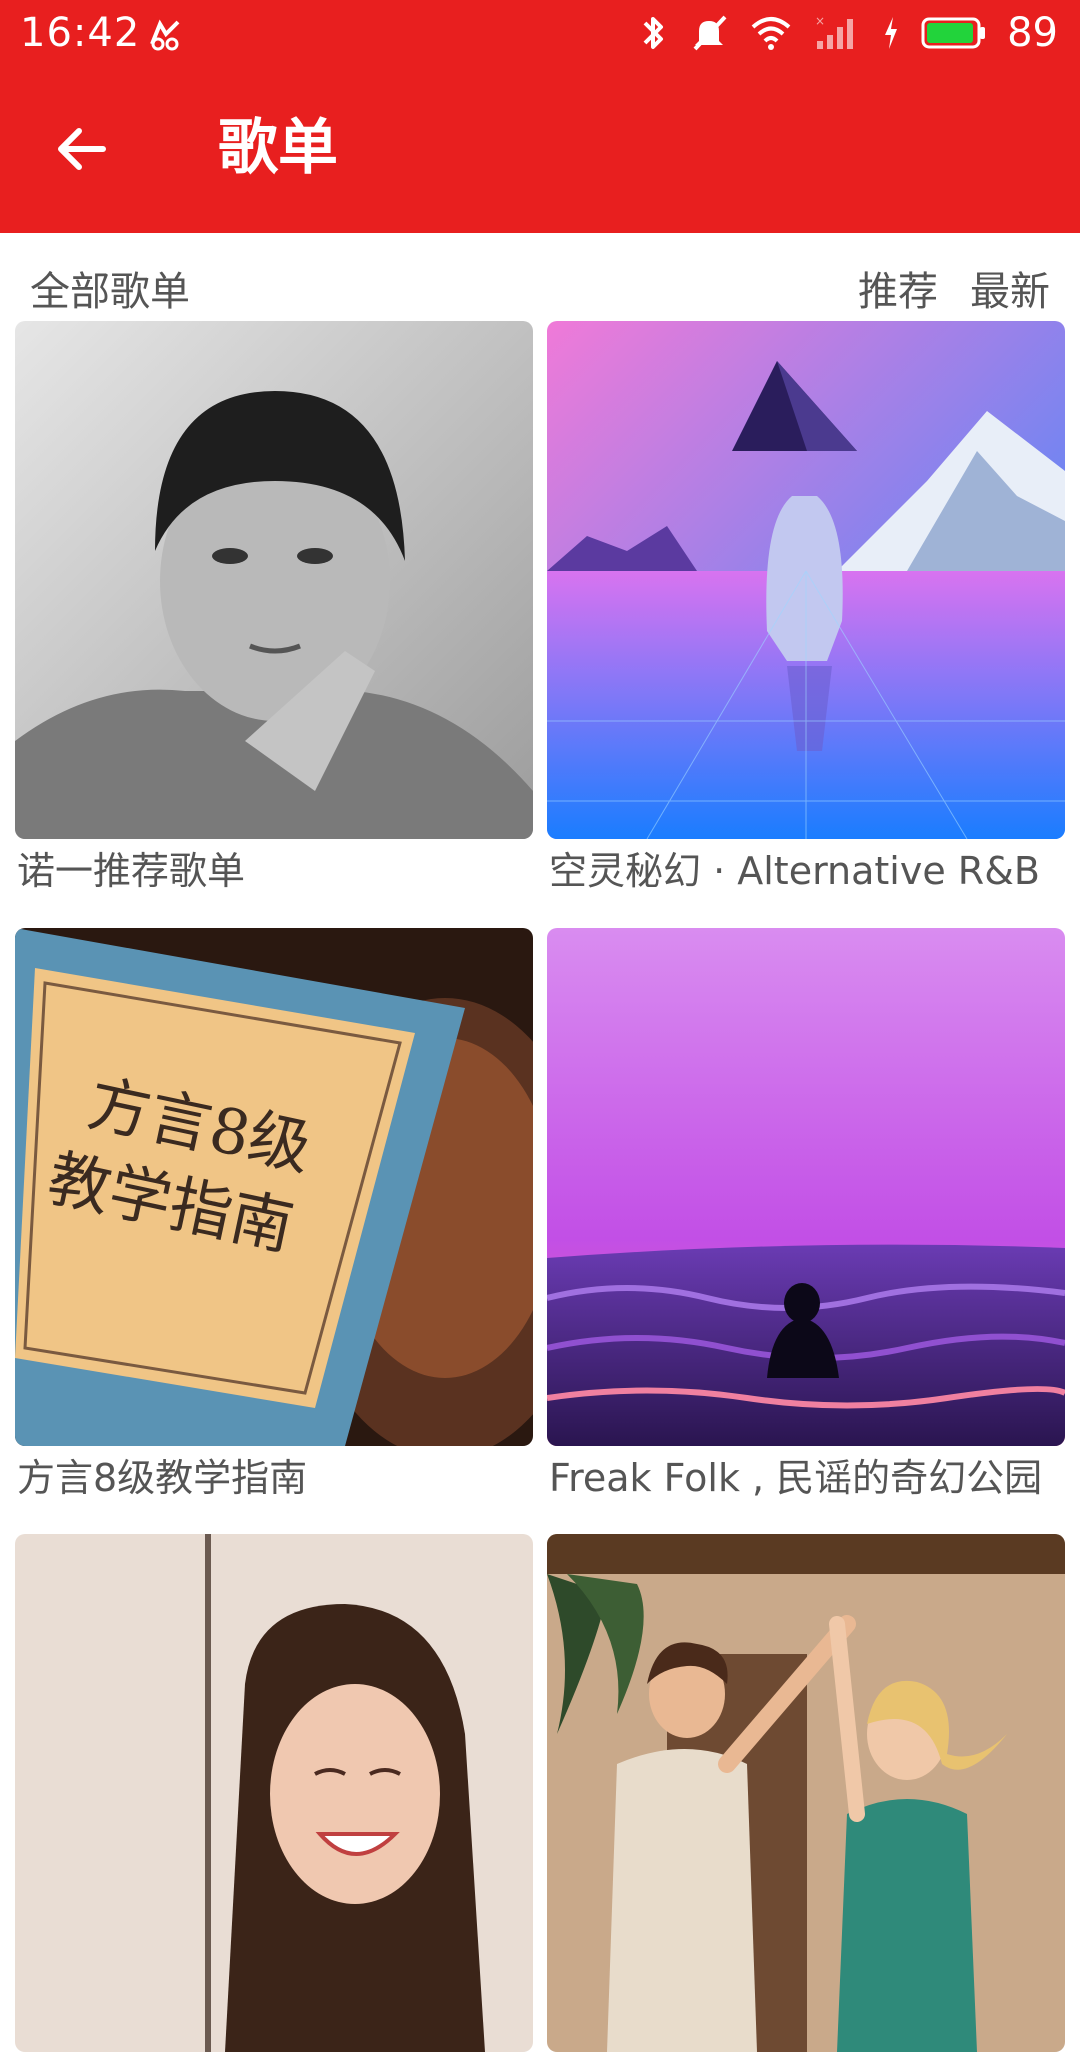  What do you see at coordinates (278, 148) in the screenshot?
I see `page-title: 歌单` at bounding box center [278, 148].